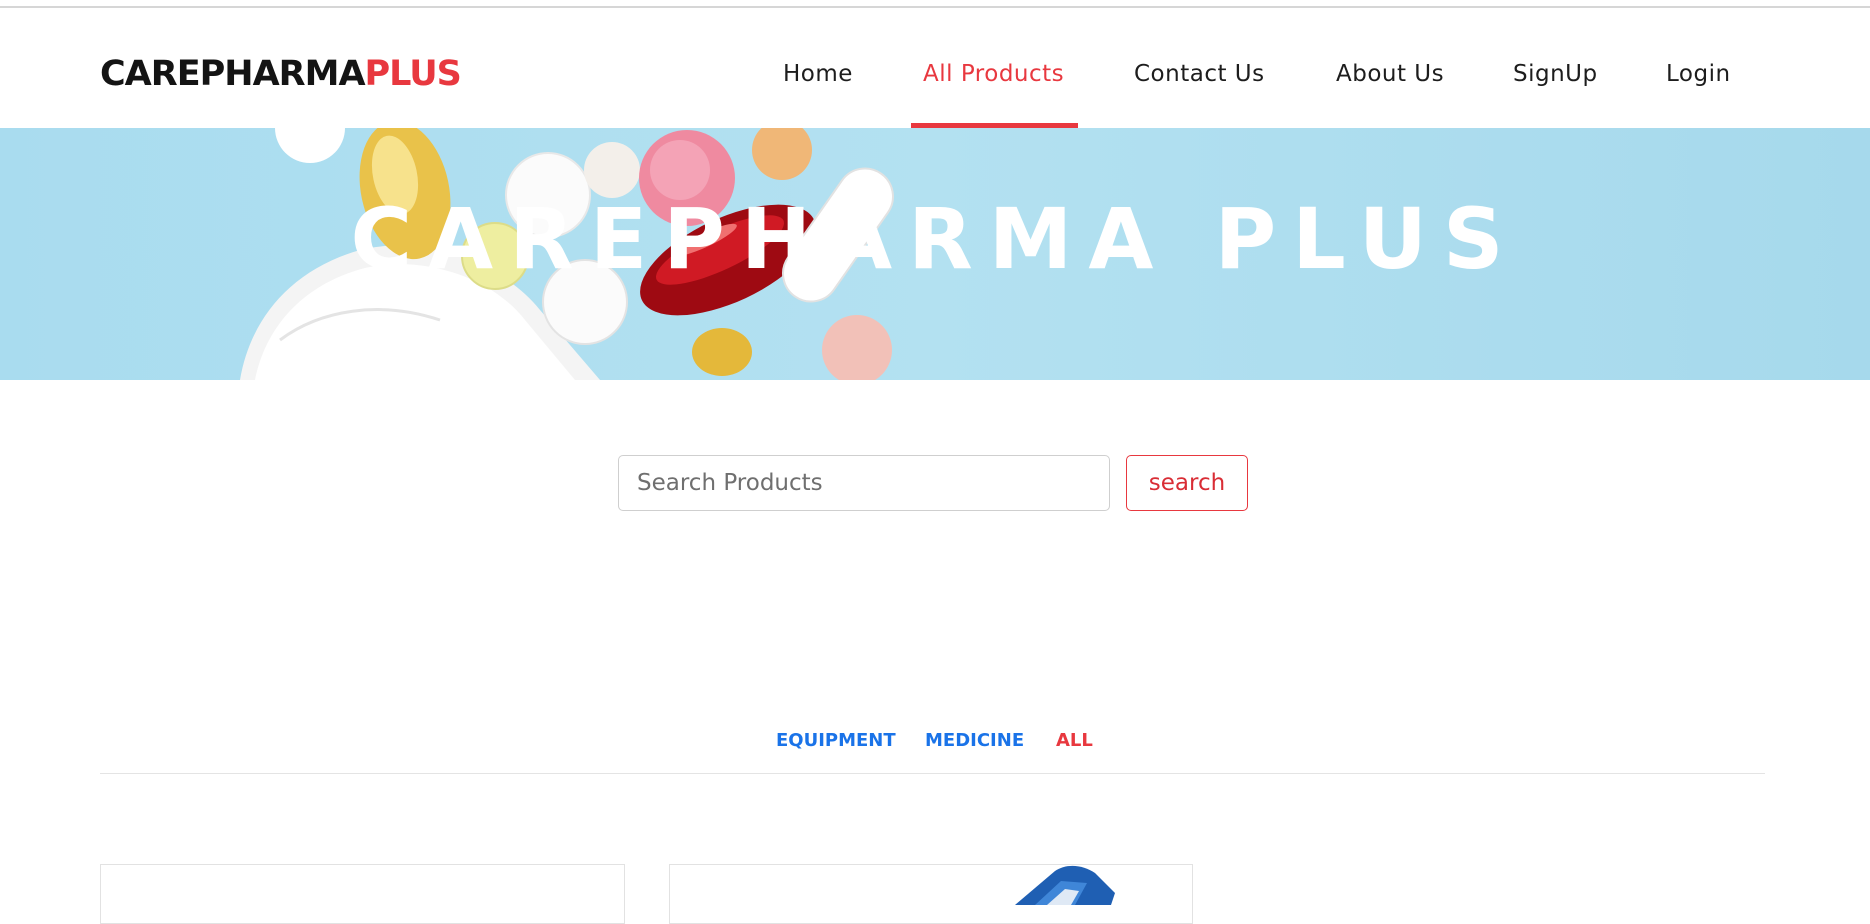  I want to click on filter-divider, so click(932, 773).